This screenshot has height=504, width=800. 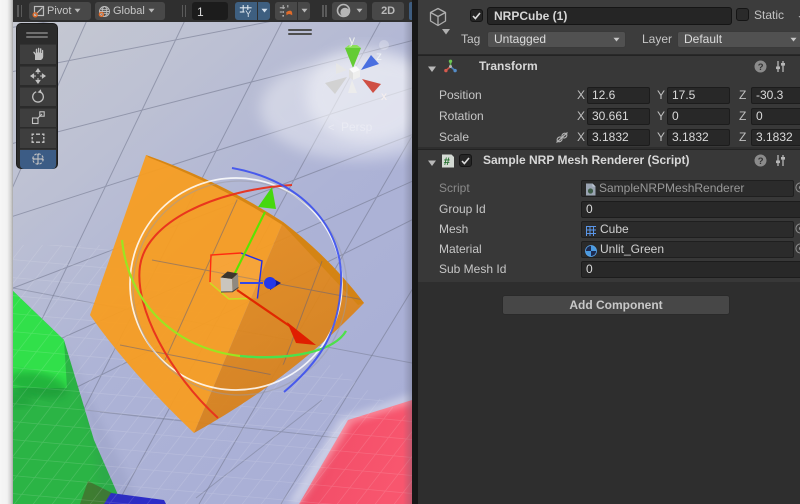 I want to click on svg-text: Persp, so click(x=357, y=127).